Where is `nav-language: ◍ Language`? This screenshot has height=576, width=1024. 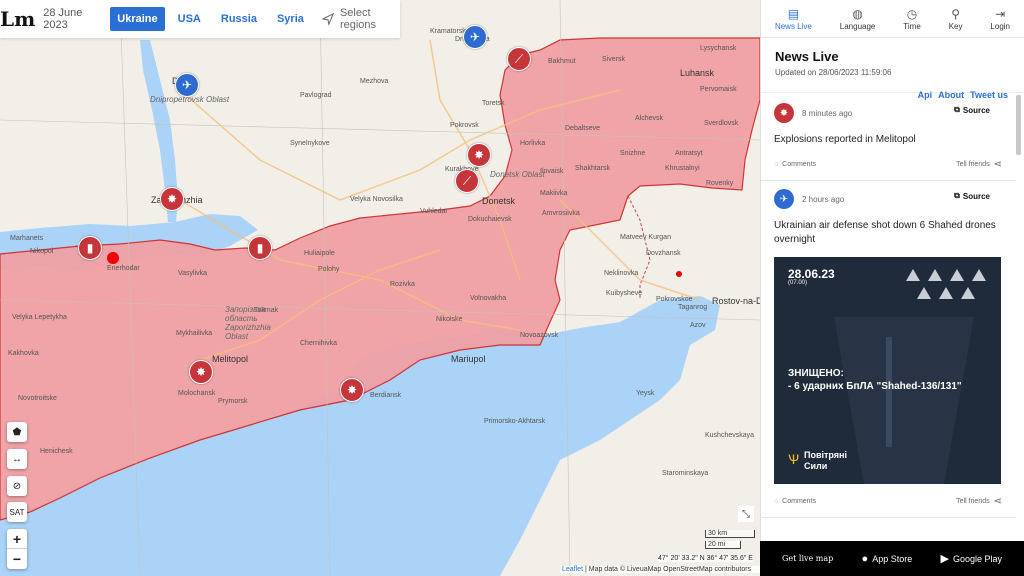 nav-language: ◍ Language is located at coordinates (858, 19).